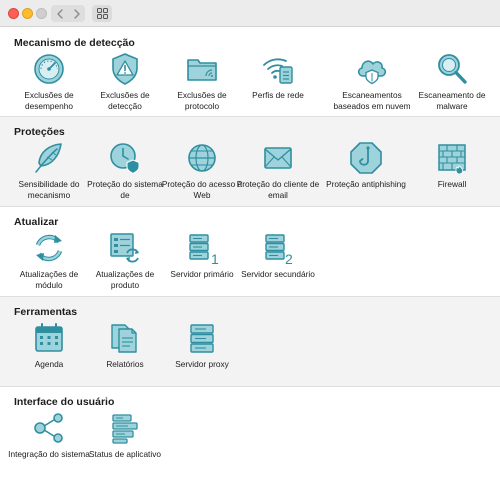 The image size is (500, 479). I want to click on section-title: Mecanismo de detecção, so click(74, 43).